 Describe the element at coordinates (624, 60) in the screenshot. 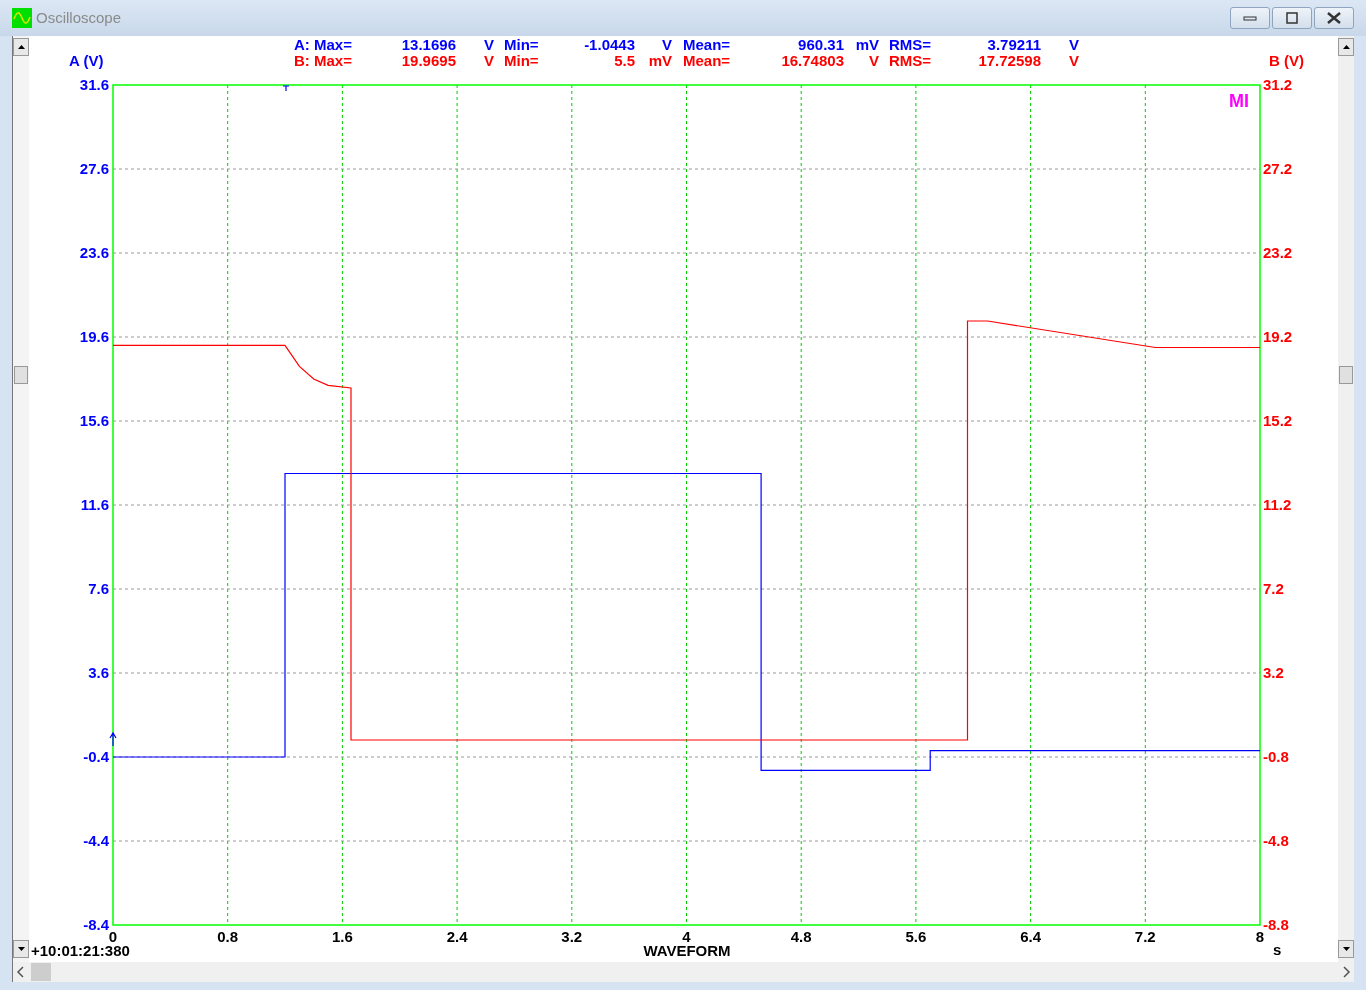

I see `stat-value: 5.5` at that location.